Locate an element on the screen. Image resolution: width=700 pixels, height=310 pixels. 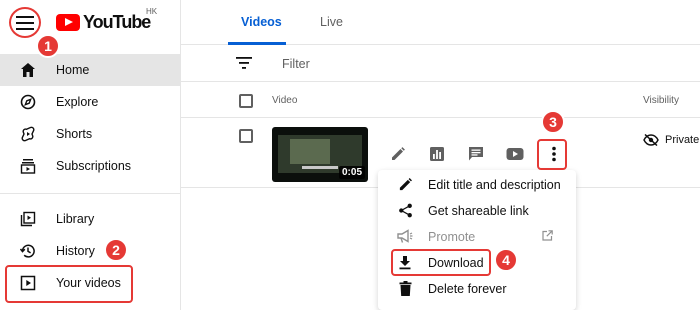
filter-icon is located at coordinates (244, 64).